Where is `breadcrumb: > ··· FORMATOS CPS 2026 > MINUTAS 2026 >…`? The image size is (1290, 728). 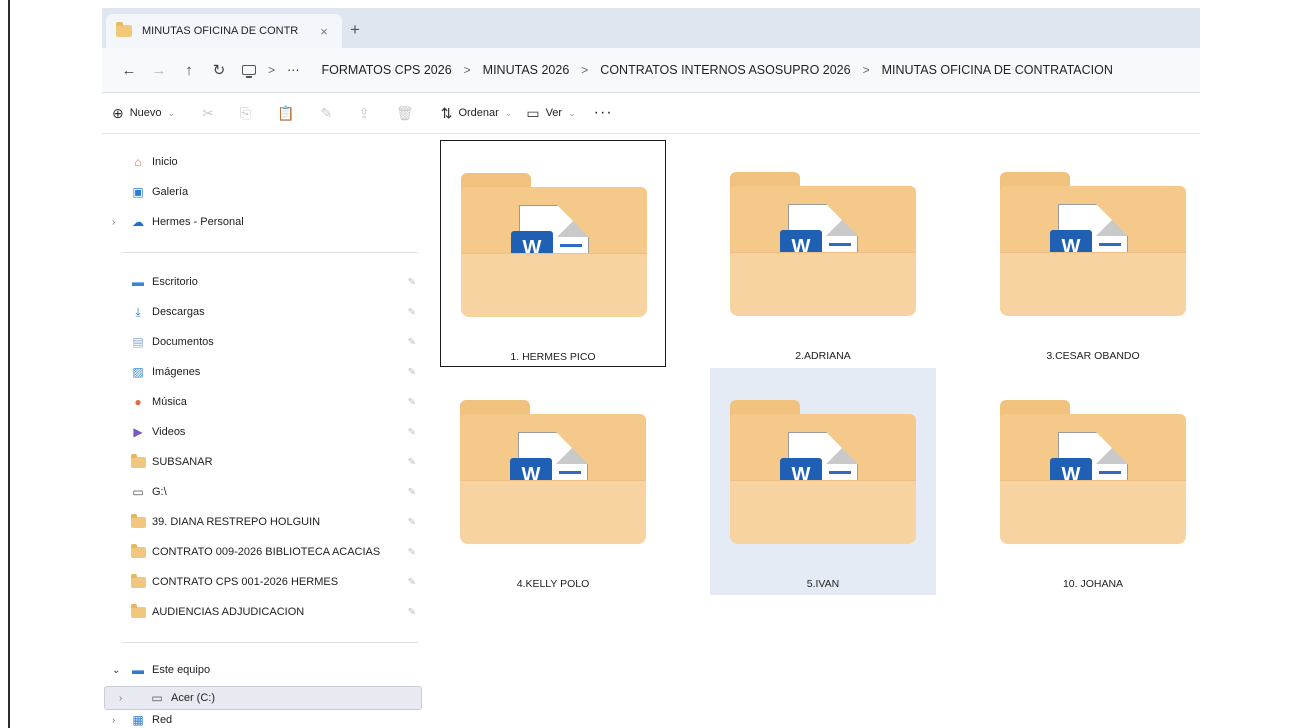 breadcrumb: > ··· FORMATOS CPS 2026 > MINUTAS 2026 >… is located at coordinates (677, 70).